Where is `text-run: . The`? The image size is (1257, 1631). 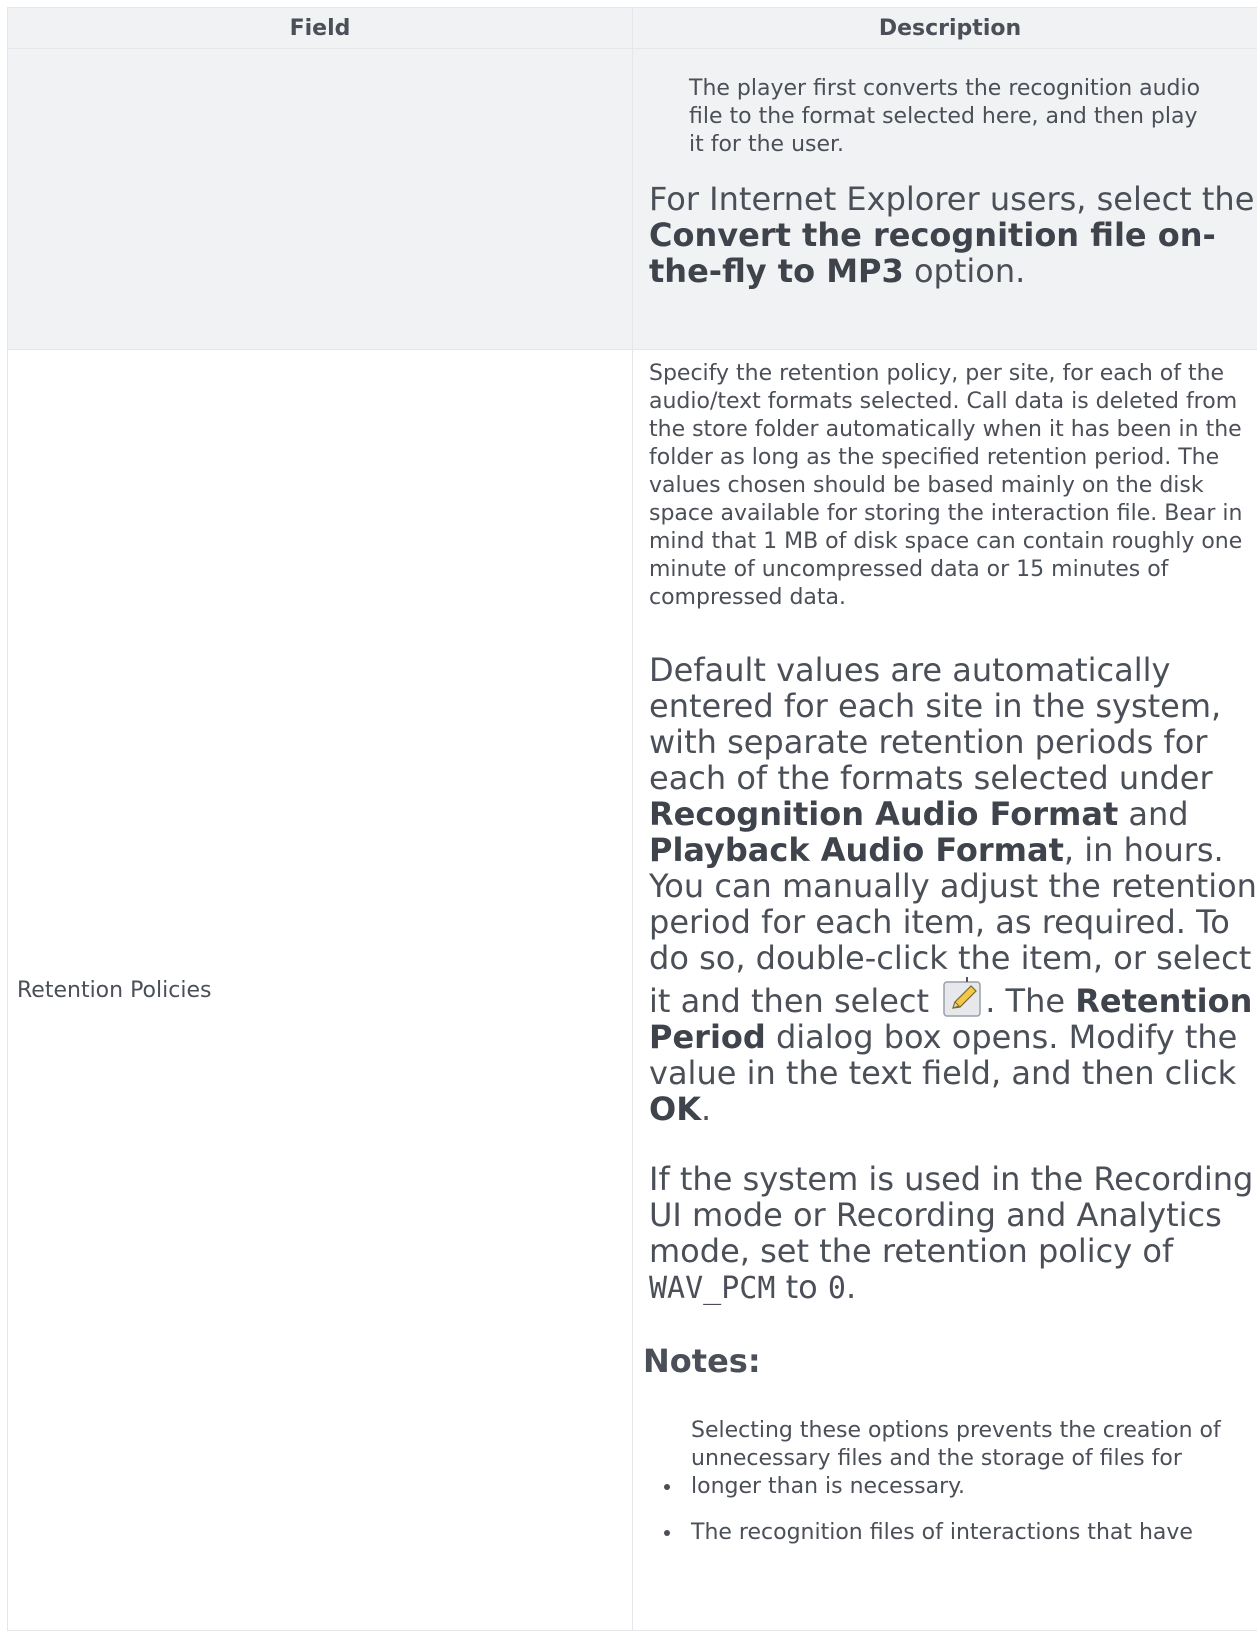 text-run: . The is located at coordinates (1030, 1001).